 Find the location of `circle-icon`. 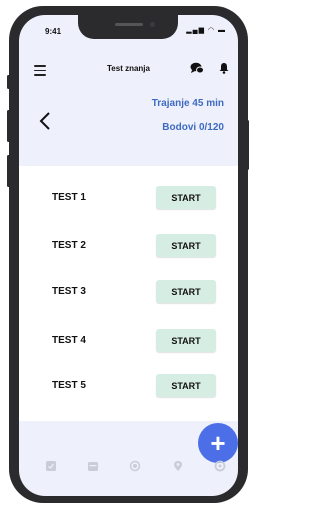

circle-icon is located at coordinates (135, 466).